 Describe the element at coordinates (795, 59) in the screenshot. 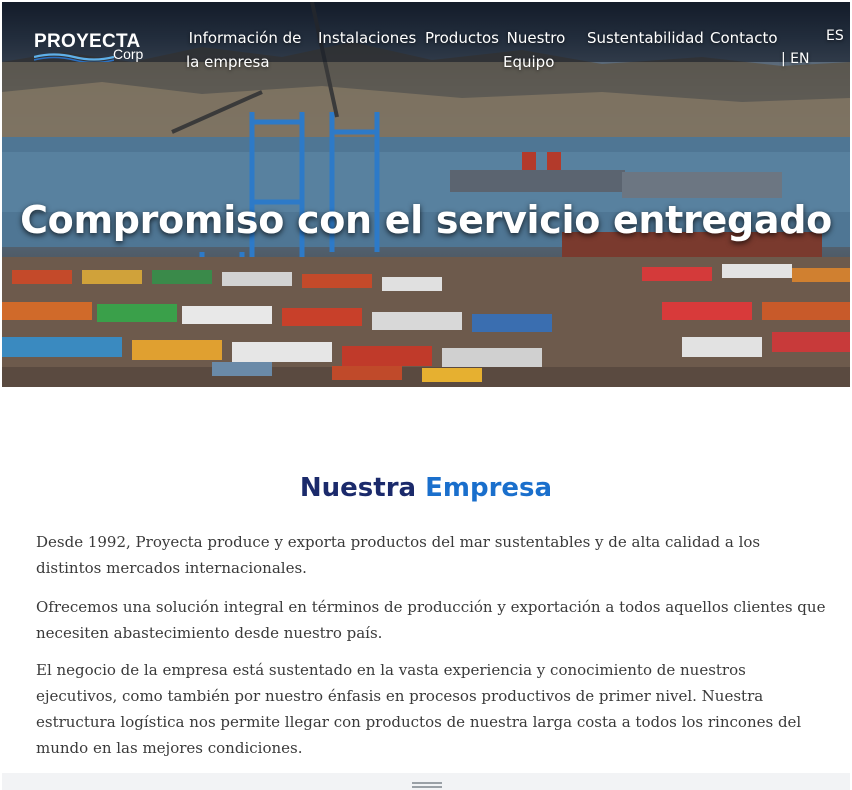

I see `lang-en-link: | EN` at that location.